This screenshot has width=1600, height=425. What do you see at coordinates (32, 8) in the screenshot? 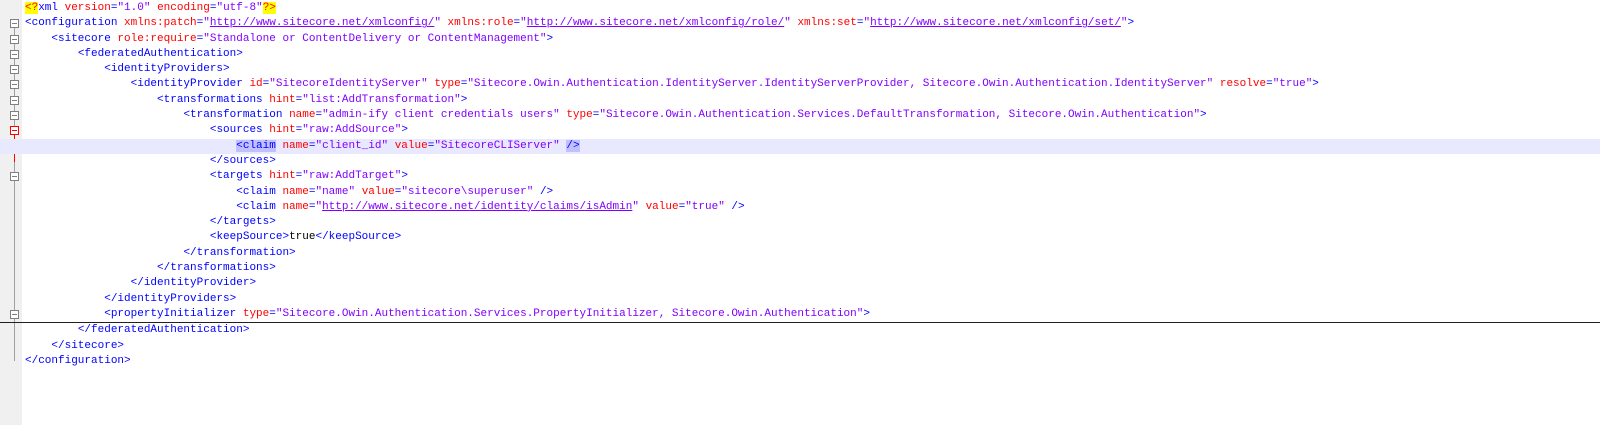
I see `code-token: <?` at bounding box center [32, 8].